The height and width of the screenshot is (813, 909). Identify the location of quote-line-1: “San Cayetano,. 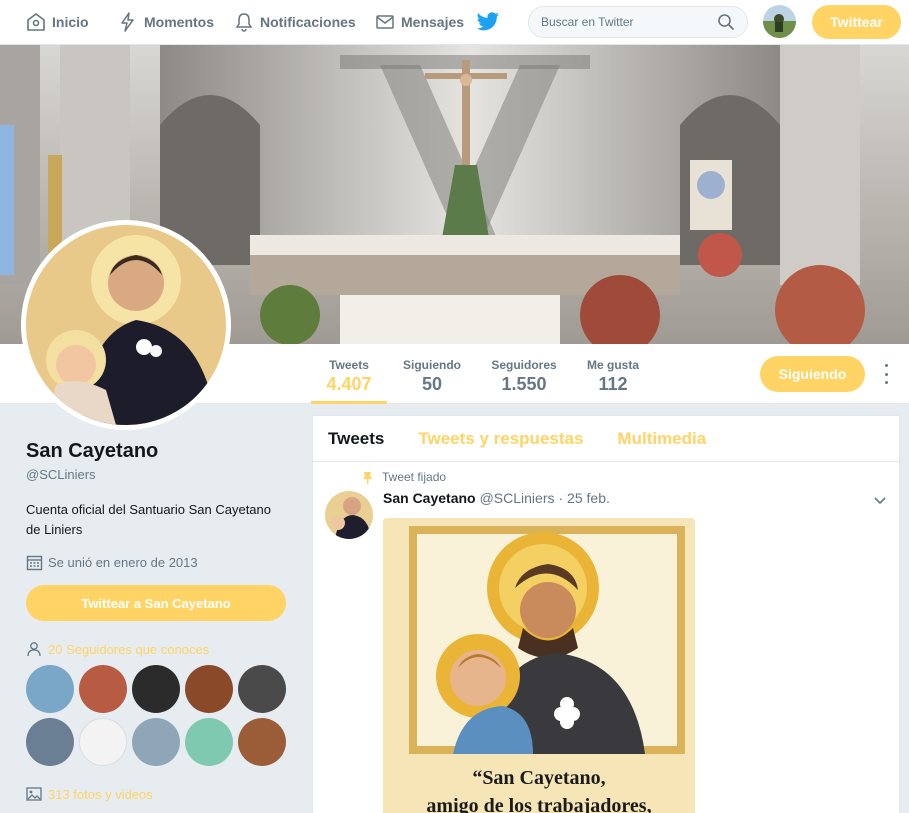
(539, 778).